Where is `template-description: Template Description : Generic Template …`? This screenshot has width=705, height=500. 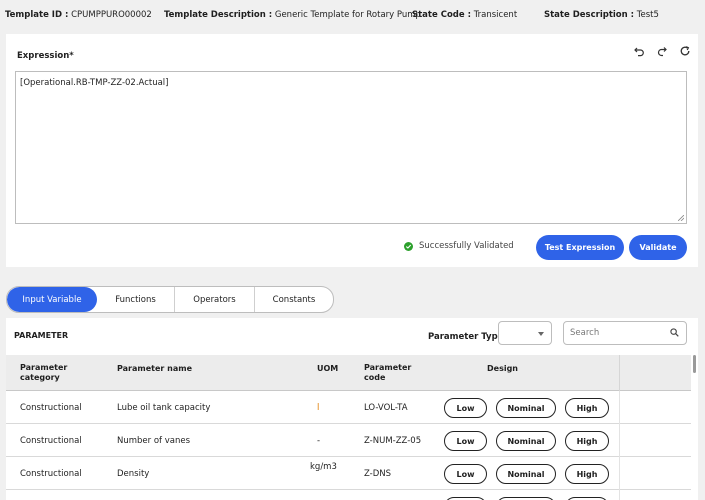 template-description: Template Description : Generic Template … is located at coordinates (292, 15).